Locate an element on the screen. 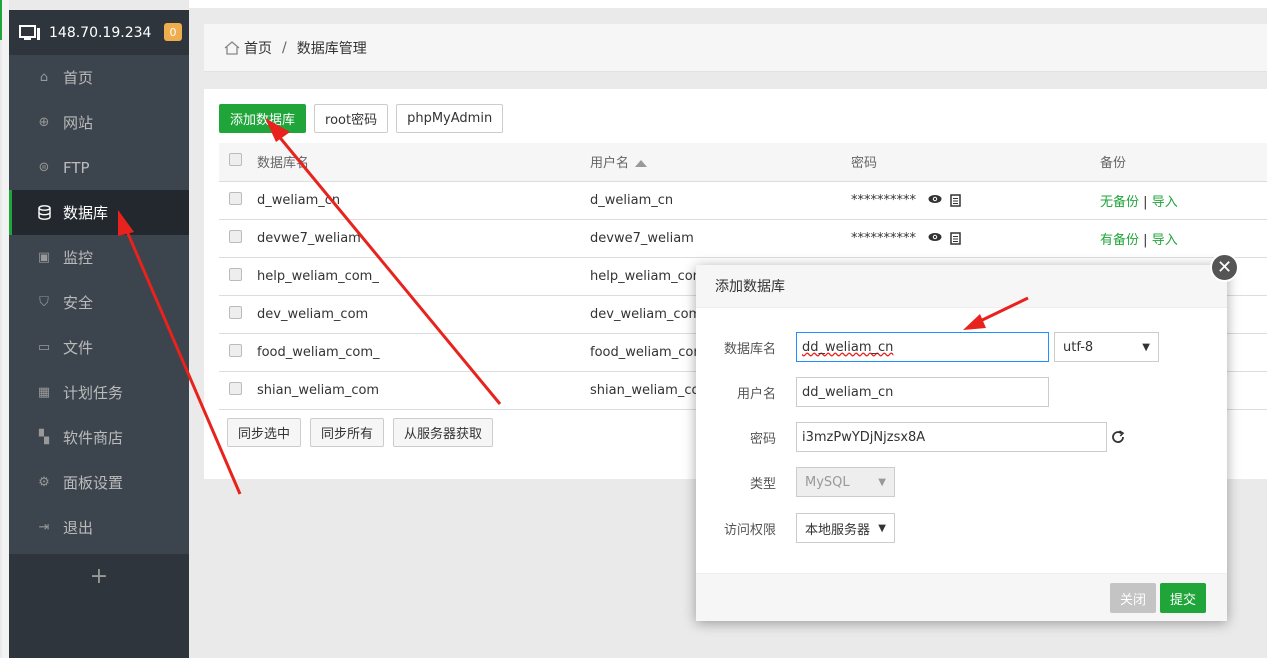 The width and height of the screenshot is (1267, 658). db-name-label: 数据库名 is located at coordinates (749, 349).